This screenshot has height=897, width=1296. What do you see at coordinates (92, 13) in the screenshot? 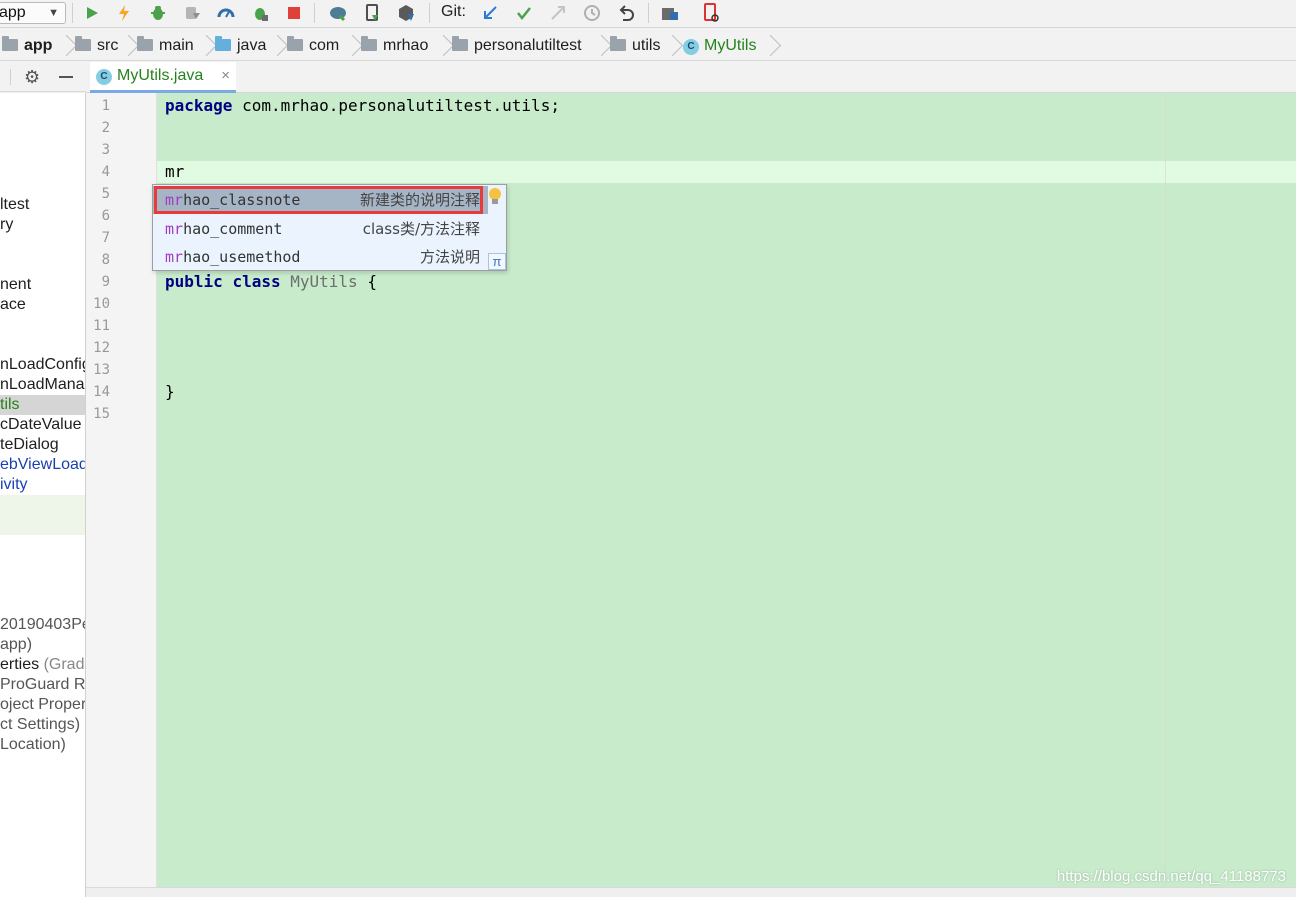
I see `run-icon` at bounding box center [92, 13].